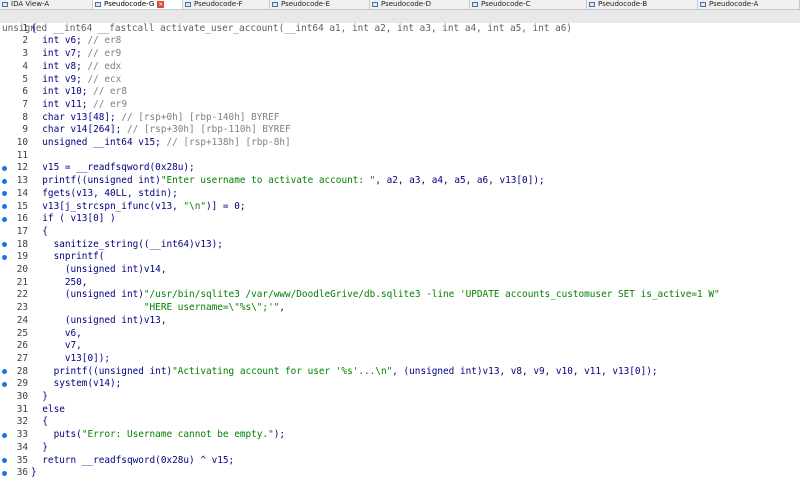 This screenshot has width=800, height=485. Describe the element at coordinates (400, 321) in the screenshot. I see `code-line: 24 (unsigned int)v13,` at that location.